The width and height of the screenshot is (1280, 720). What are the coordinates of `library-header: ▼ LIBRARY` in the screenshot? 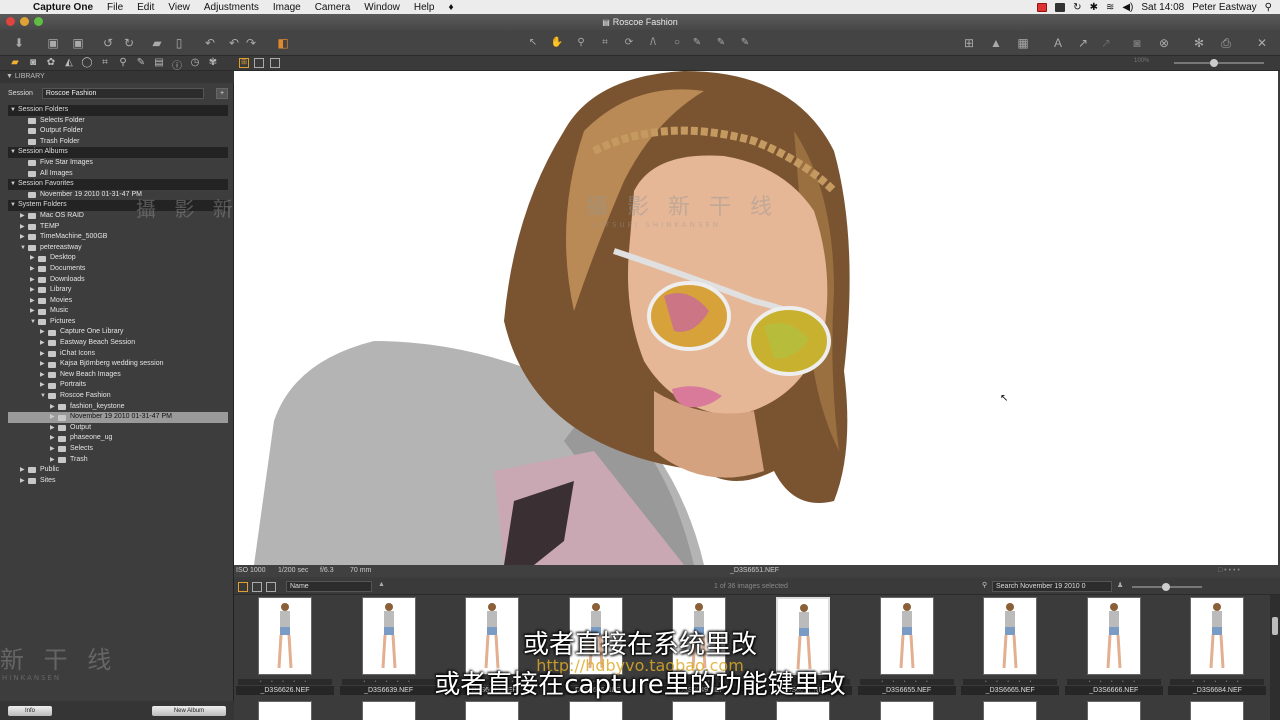 It's located at (117, 77).